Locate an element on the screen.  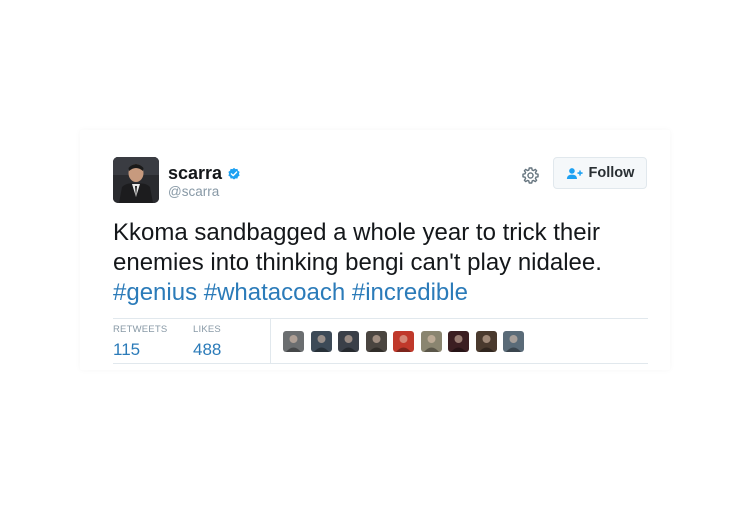
follow-button: Follow is located at coordinates (600, 173).